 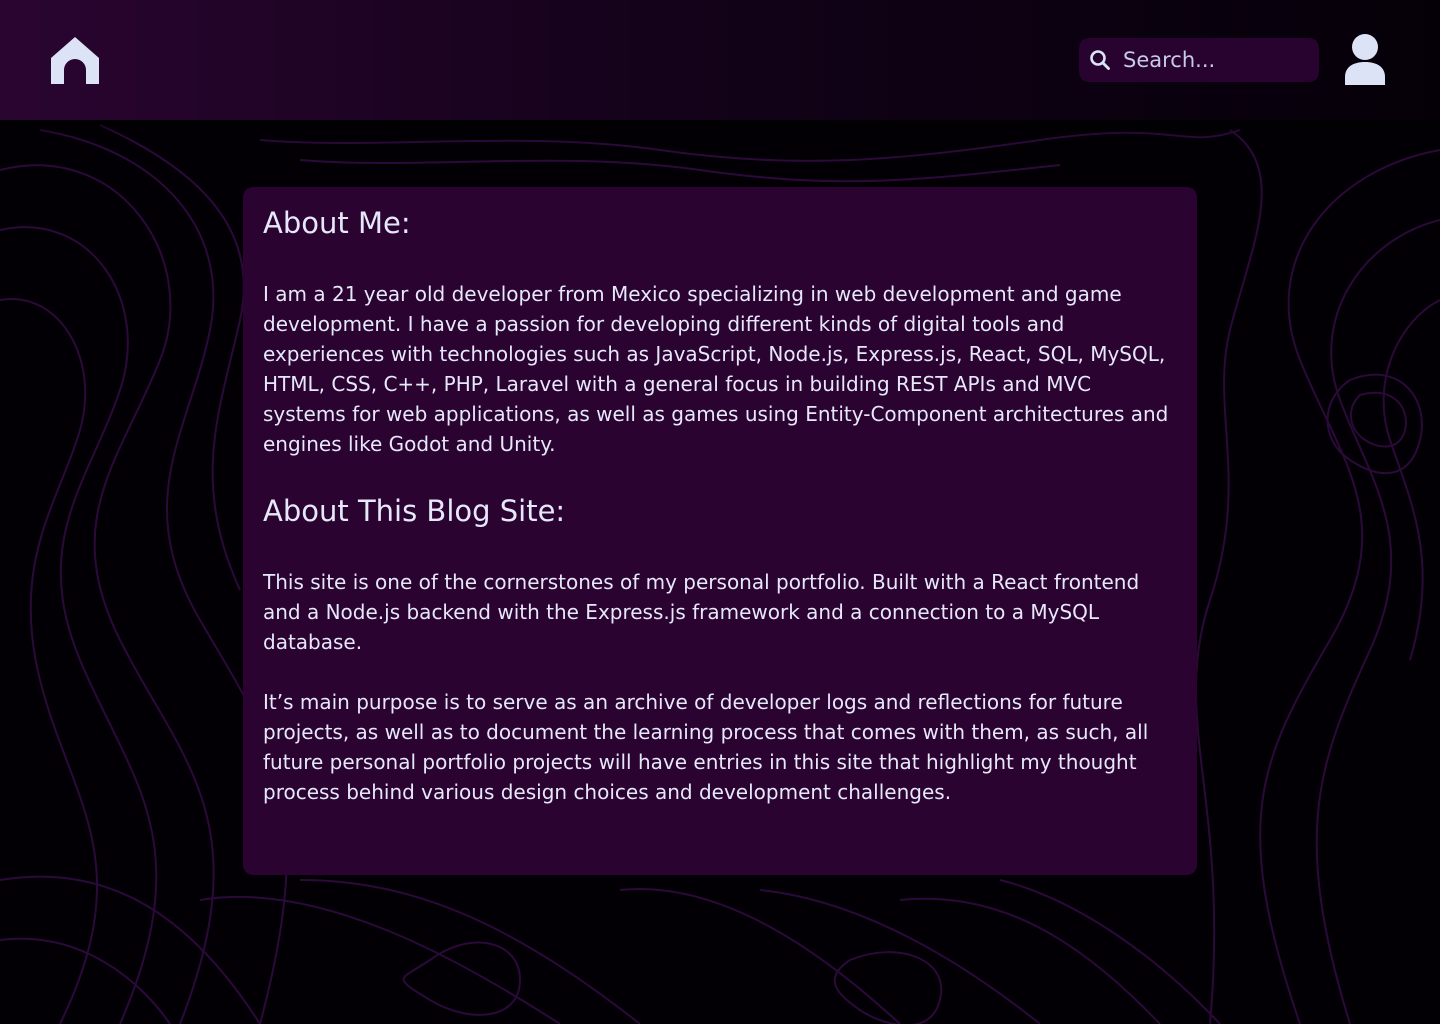 I want to click on search-input, so click(x=1218, y=60).